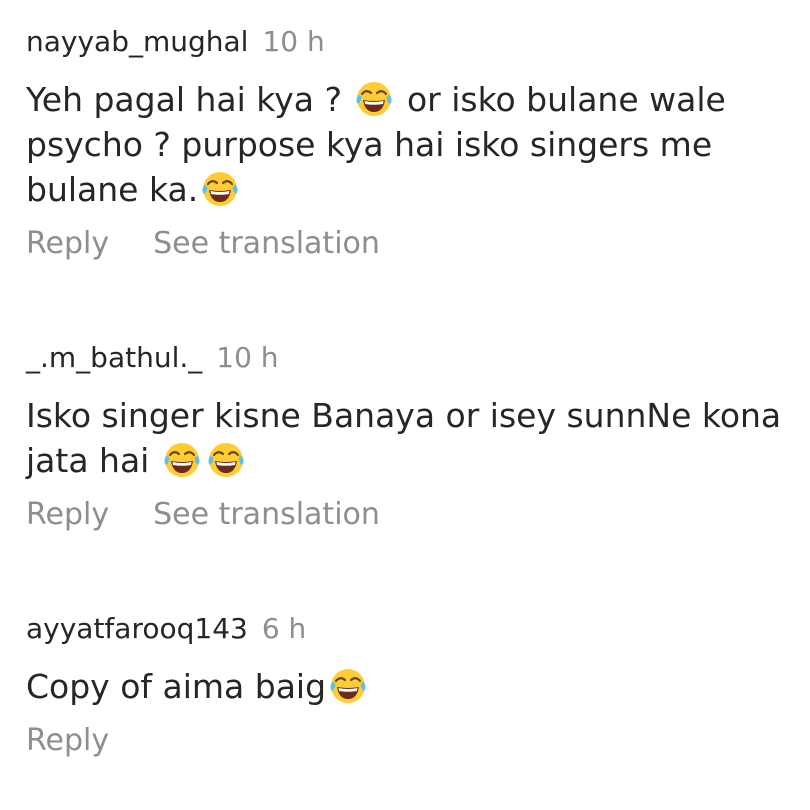 Image resolution: width=810 pixels, height=810 pixels. Describe the element at coordinates (176, 686) in the screenshot. I see `comment-text-part: Copy of aima baig` at that location.